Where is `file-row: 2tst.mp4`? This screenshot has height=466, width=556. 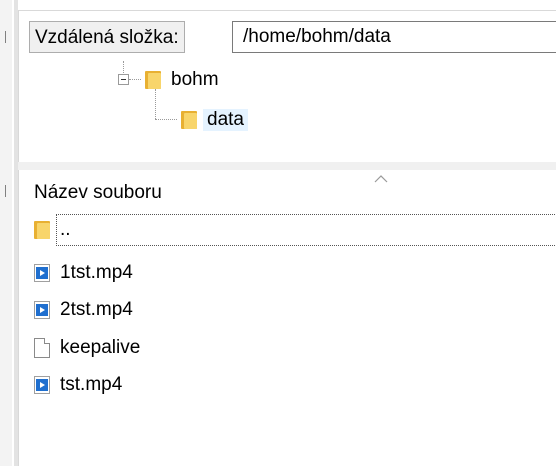 file-row: 2tst.mp4 is located at coordinates (295, 310).